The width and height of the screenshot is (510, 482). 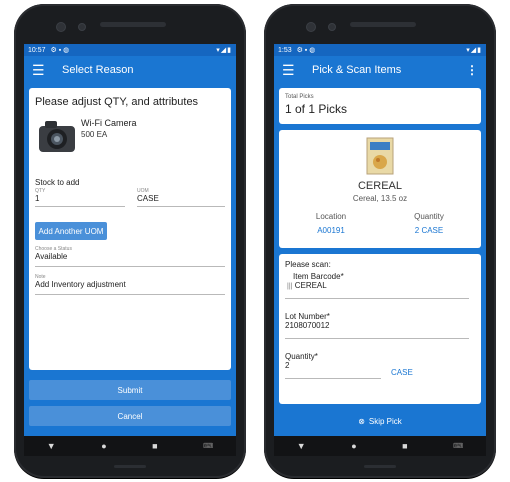 What do you see at coordinates (331, 216) in the screenshot?
I see `location-label: Location` at bounding box center [331, 216].